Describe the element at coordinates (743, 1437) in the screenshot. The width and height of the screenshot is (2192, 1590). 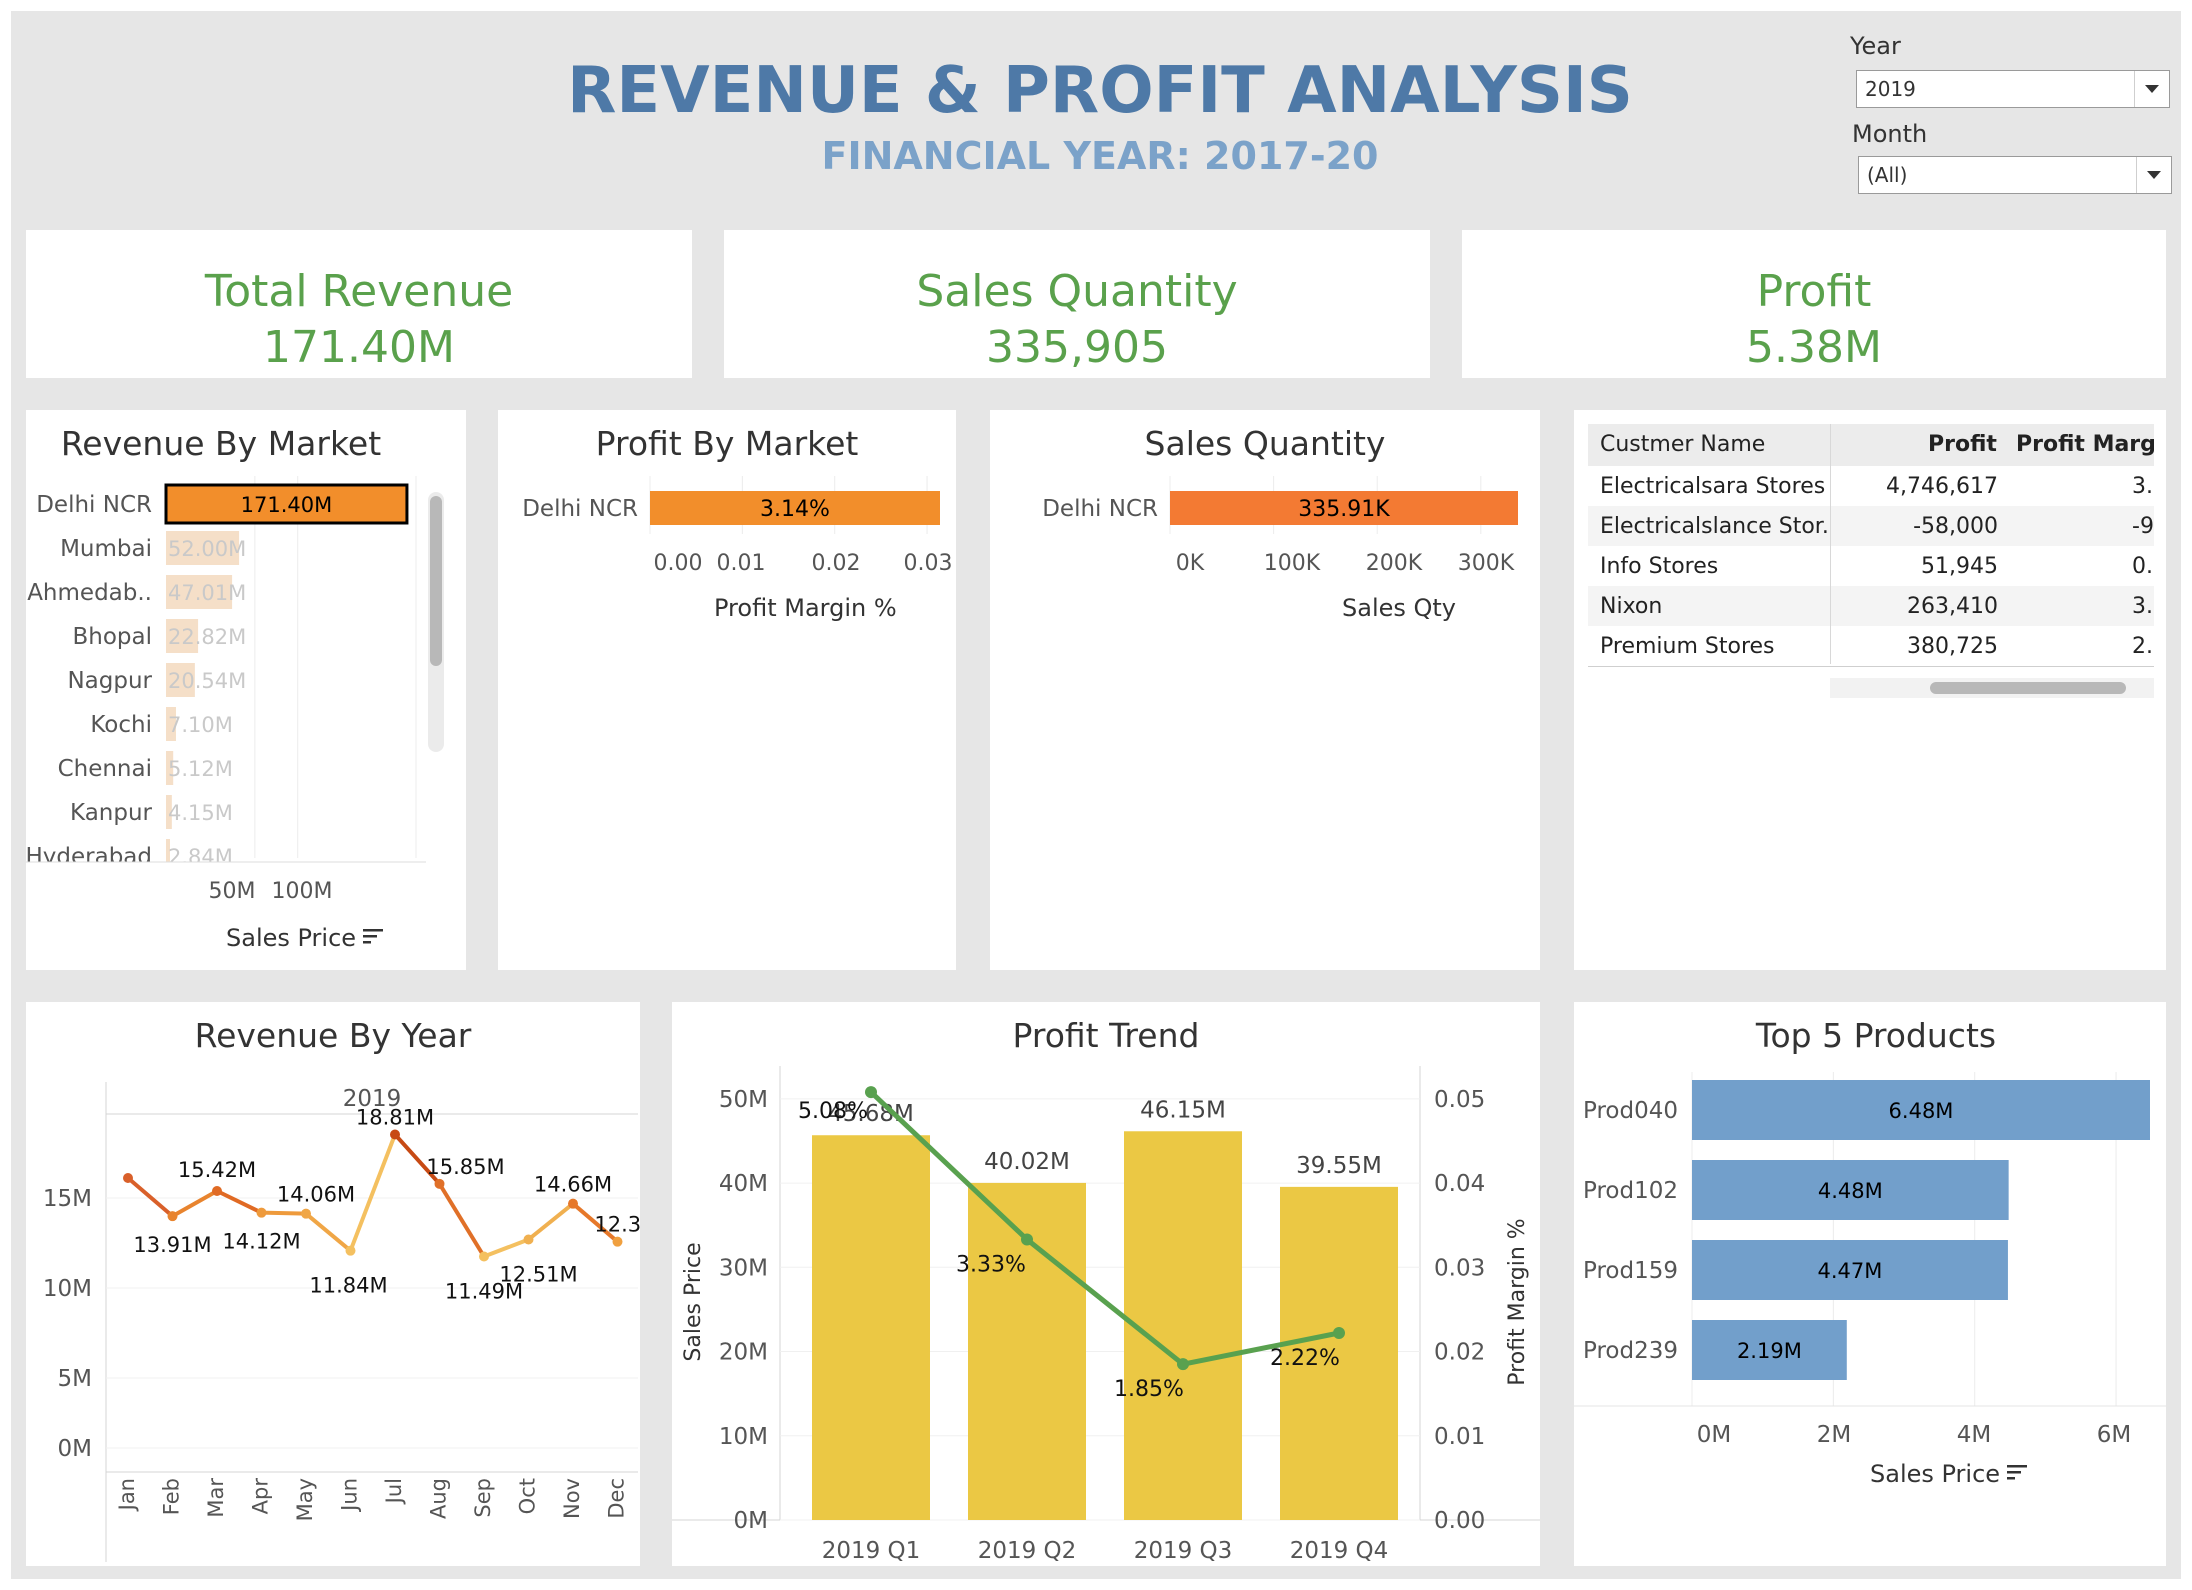
I see `tick-label: 10M` at that location.